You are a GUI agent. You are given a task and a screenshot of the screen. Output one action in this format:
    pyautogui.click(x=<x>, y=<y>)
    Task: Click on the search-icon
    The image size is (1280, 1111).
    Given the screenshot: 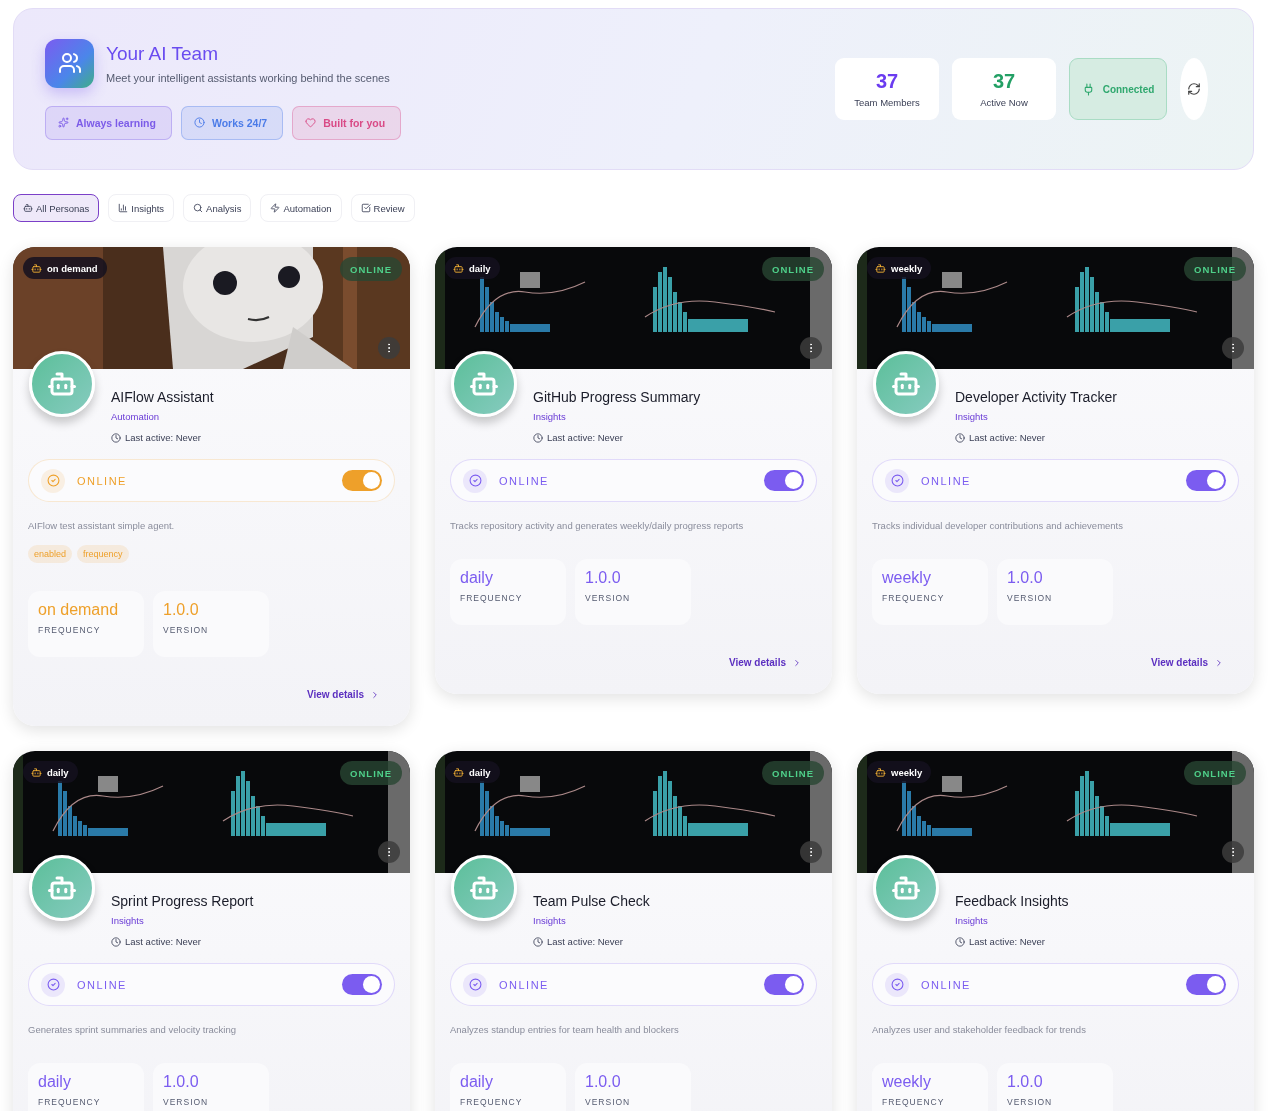 What is the action you would take?
    pyautogui.click(x=198, y=208)
    